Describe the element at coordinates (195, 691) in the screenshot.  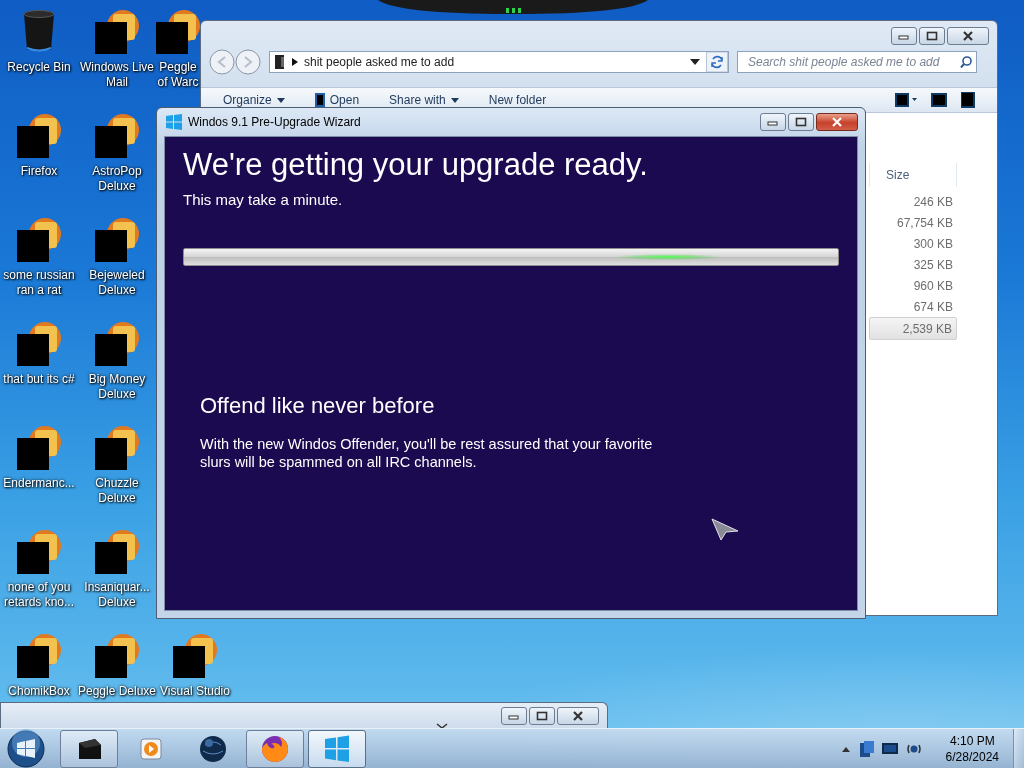
I see `icon-label: Visual Studio` at that location.